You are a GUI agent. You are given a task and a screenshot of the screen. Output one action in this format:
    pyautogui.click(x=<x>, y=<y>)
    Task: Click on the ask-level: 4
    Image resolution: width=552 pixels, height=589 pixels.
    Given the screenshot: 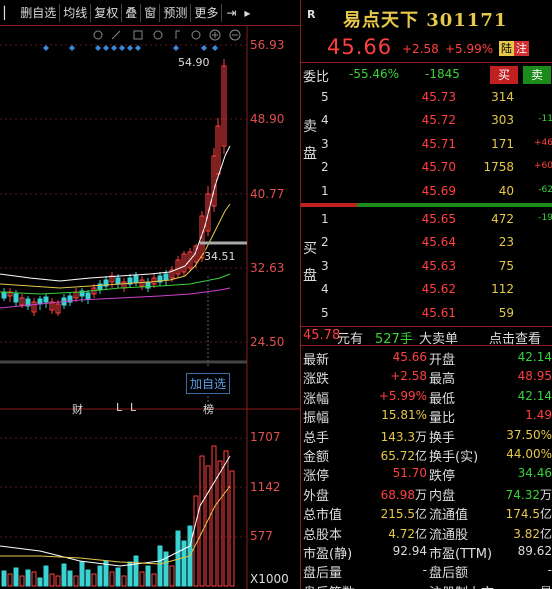 What is the action you would take?
    pyautogui.click(x=325, y=120)
    